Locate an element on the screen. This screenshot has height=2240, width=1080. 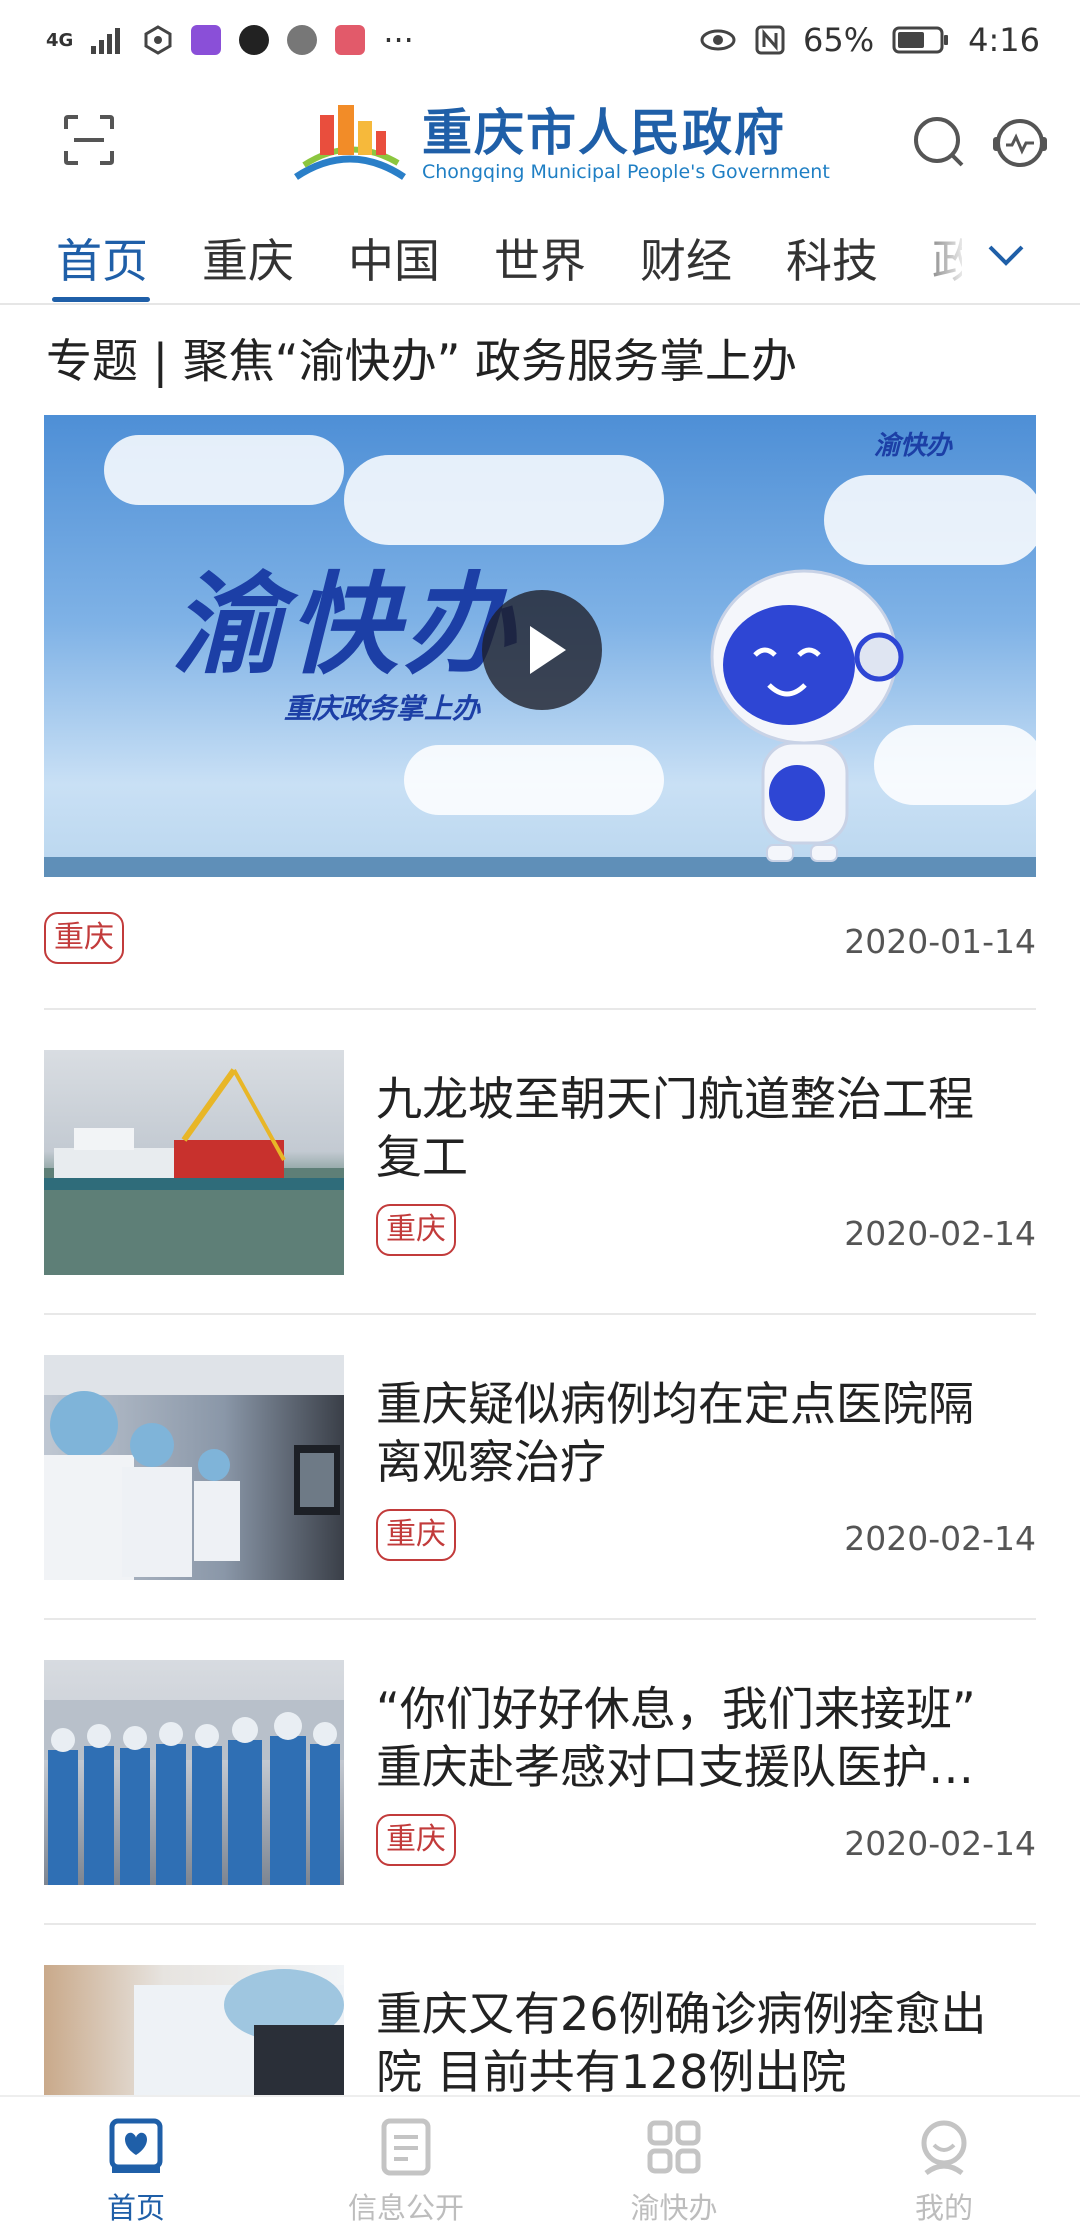
profile-icon is located at coordinates (944, 2148).